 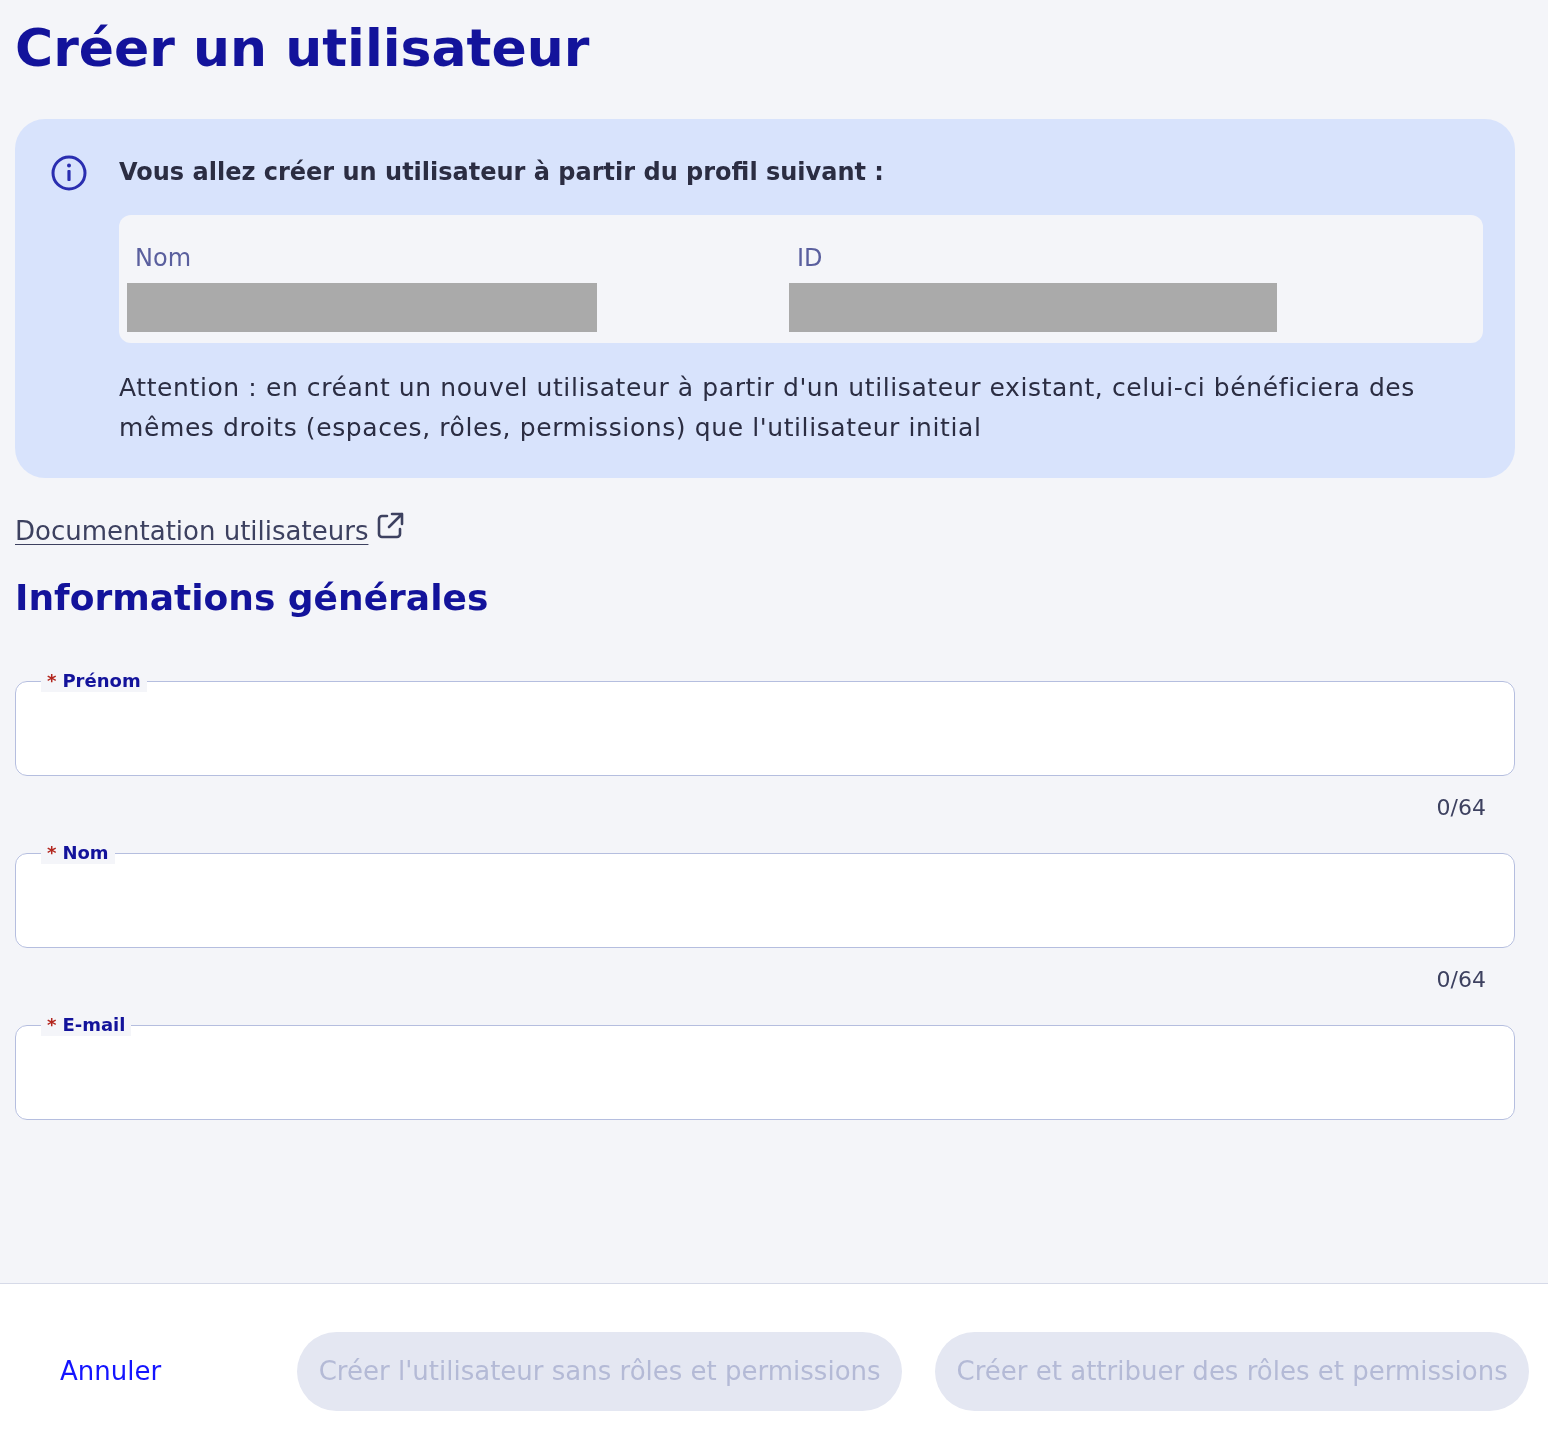 I want to click on warning-text: Attention : en créant un nouvel utilisateur à partir d'un utilisateur existant, celui-ci bénéficiera des mêmes droits (espaces, rôles, permissions) que l'utilisateur initial, so click(x=767, y=408).